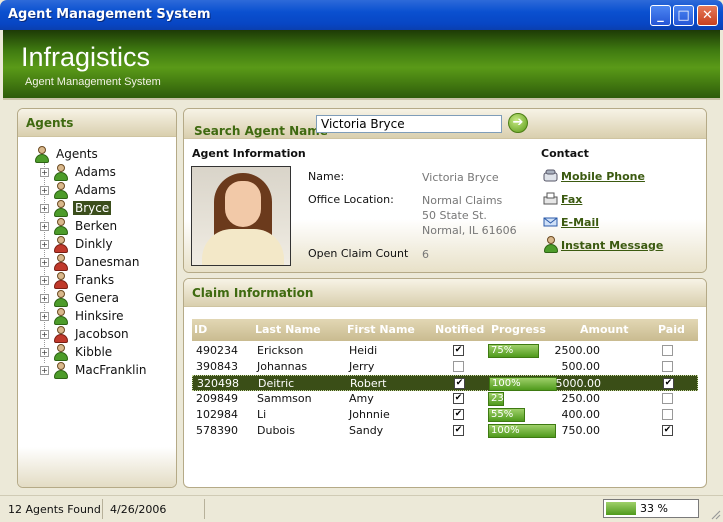  Describe the element at coordinates (262, 414) in the screenshot. I see `cell-last-name: Li` at that location.